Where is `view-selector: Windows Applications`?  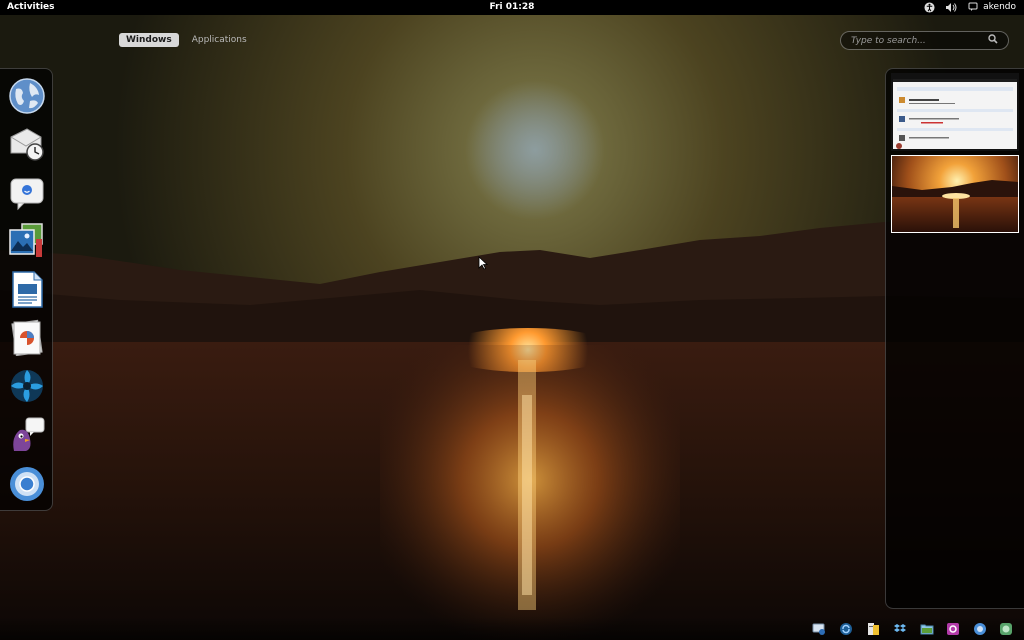 view-selector: Windows Applications is located at coordinates (186, 40).